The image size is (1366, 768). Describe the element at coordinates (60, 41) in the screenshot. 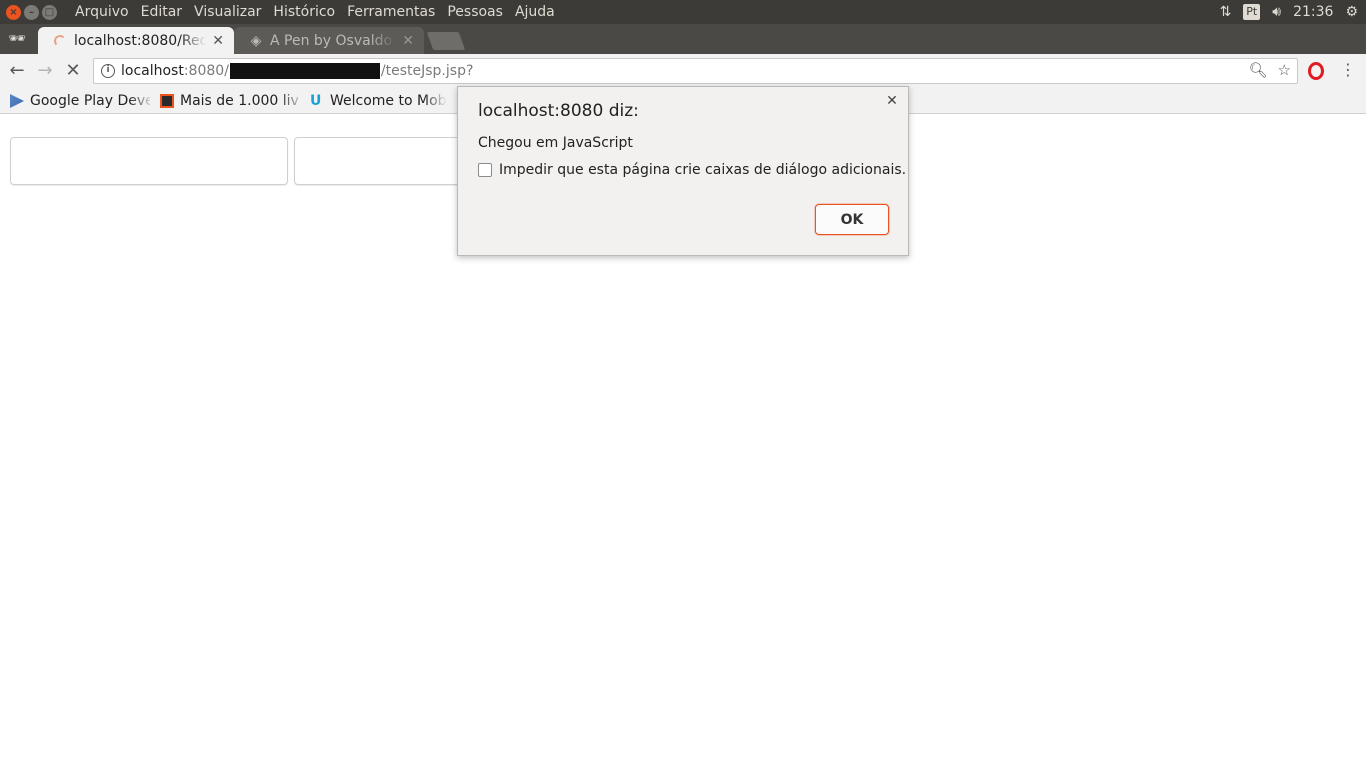

I see `loading-spinner-icon` at that location.